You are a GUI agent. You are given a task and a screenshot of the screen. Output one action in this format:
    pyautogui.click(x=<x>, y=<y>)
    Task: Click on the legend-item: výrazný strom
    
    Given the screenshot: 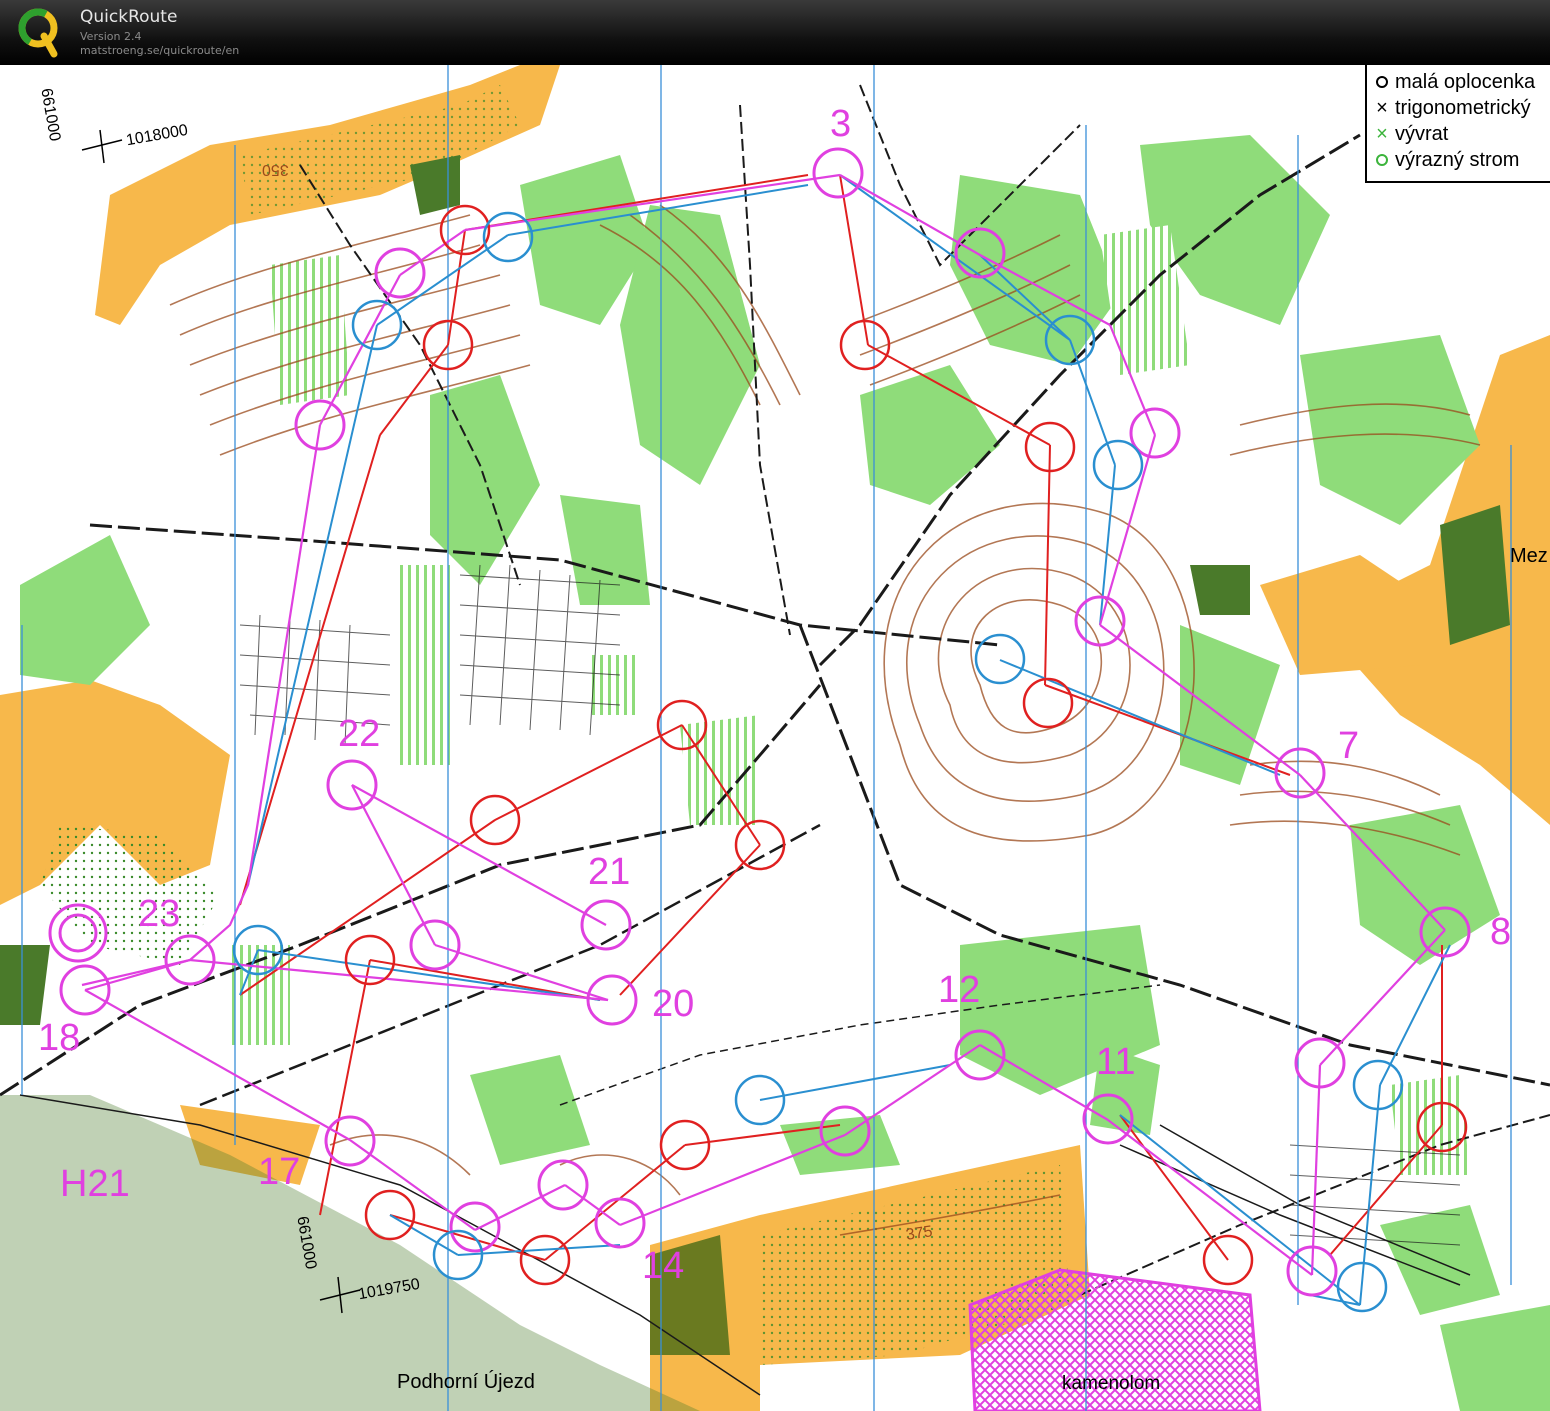 What is the action you would take?
    pyautogui.click(x=1446, y=162)
    